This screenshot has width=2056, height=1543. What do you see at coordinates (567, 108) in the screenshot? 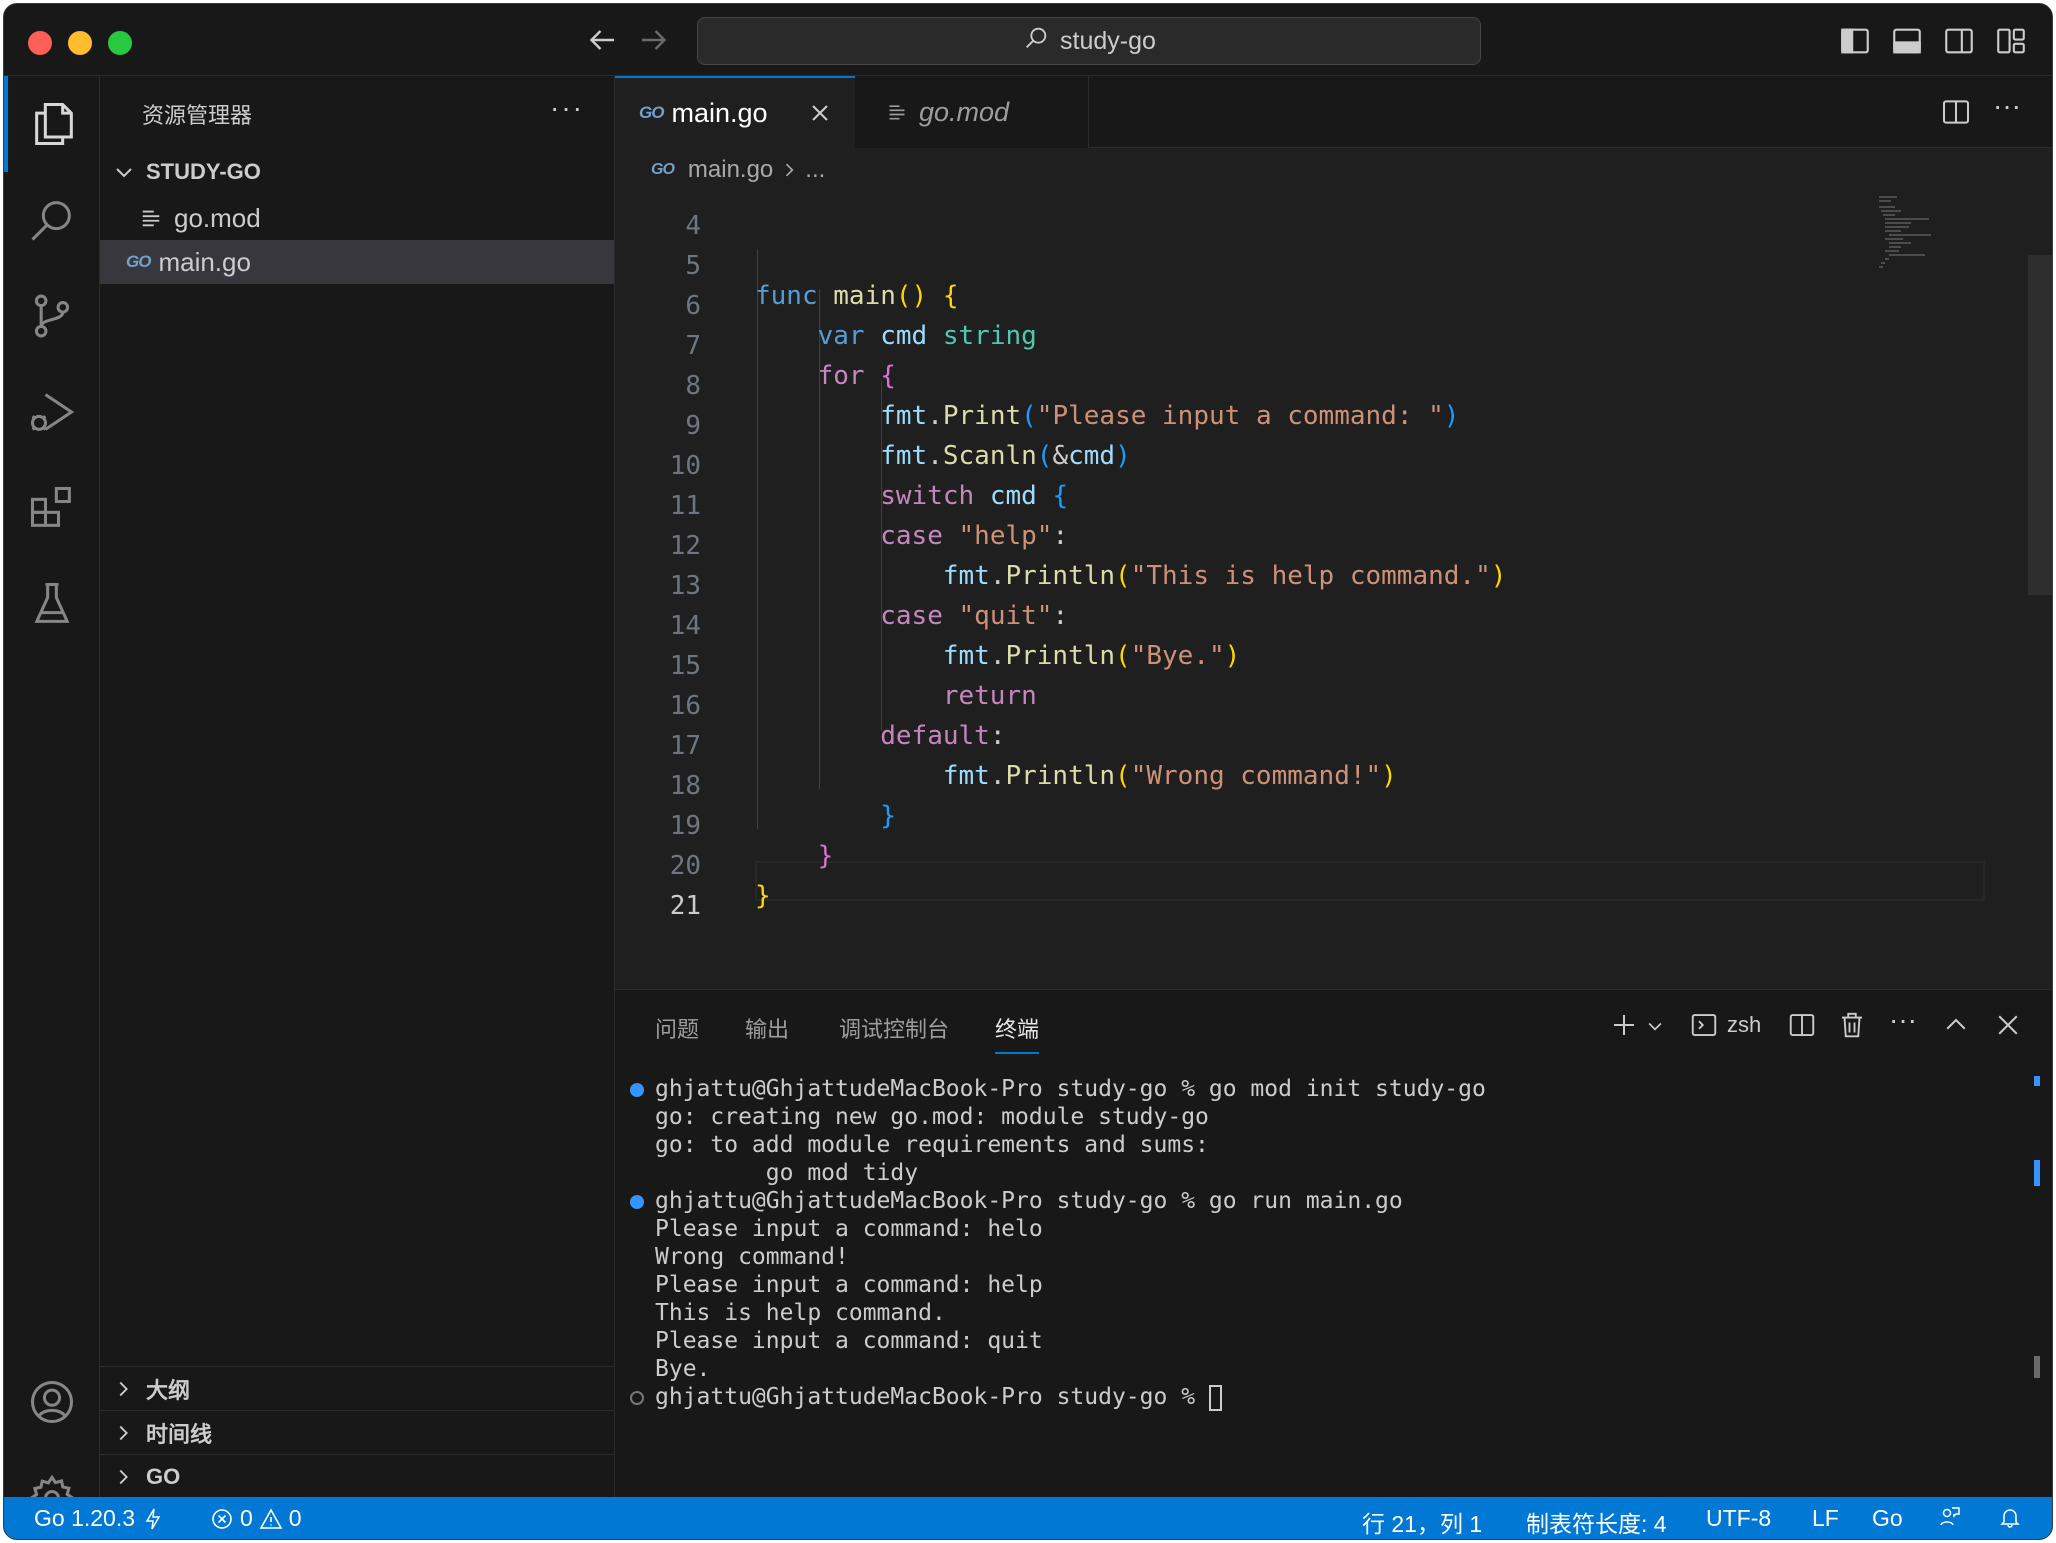
I see `explorer-more-actions-button: ···` at bounding box center [567, 108].